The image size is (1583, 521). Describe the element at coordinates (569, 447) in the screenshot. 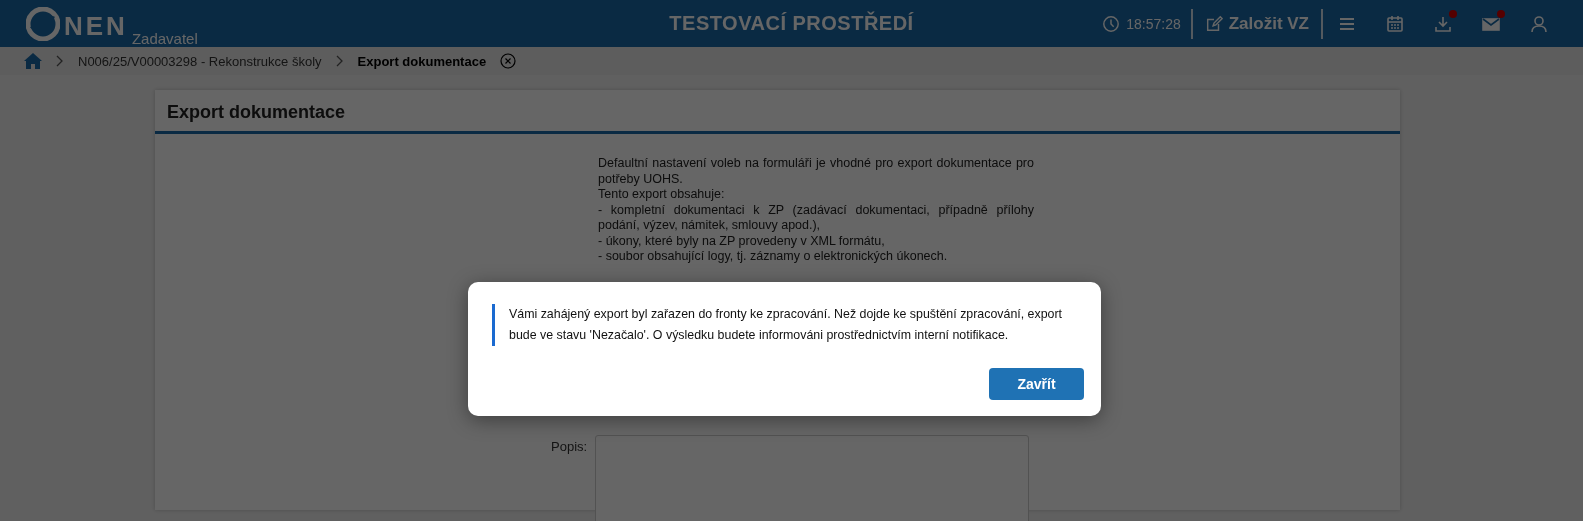

I see `field-label: Popis:` at that location.